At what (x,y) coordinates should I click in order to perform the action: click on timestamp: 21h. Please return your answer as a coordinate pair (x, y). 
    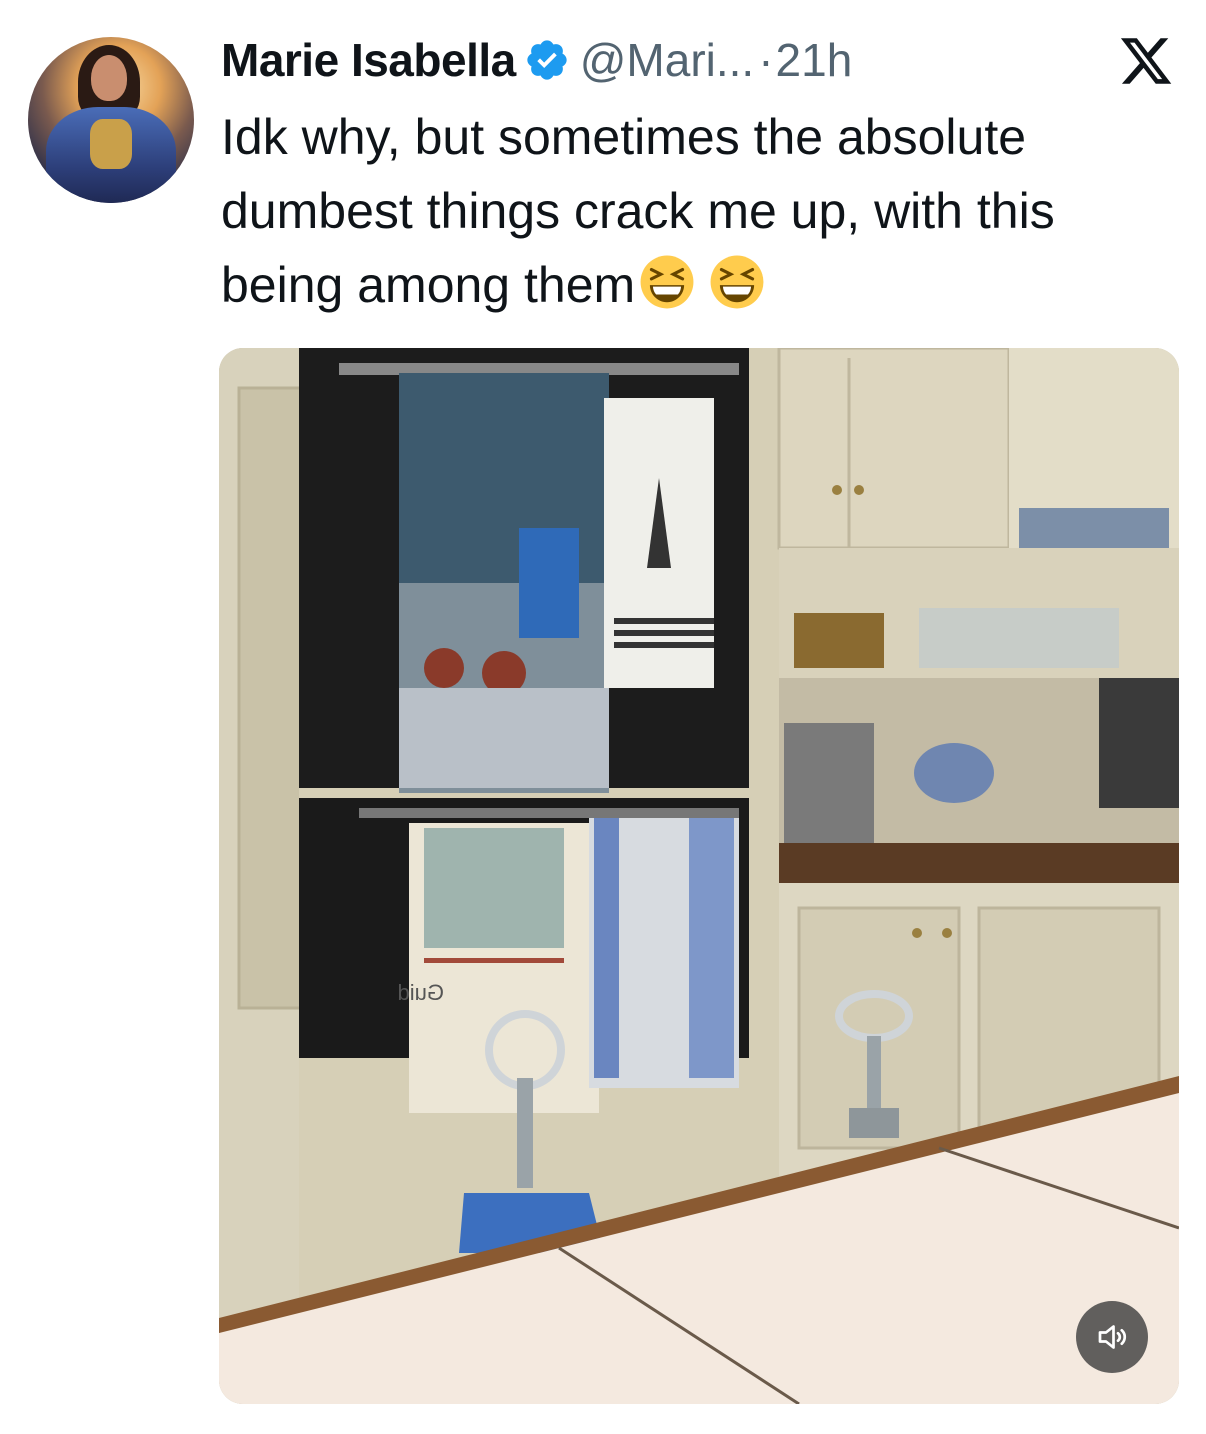
    Looking at the image, I should click on (814, 60).